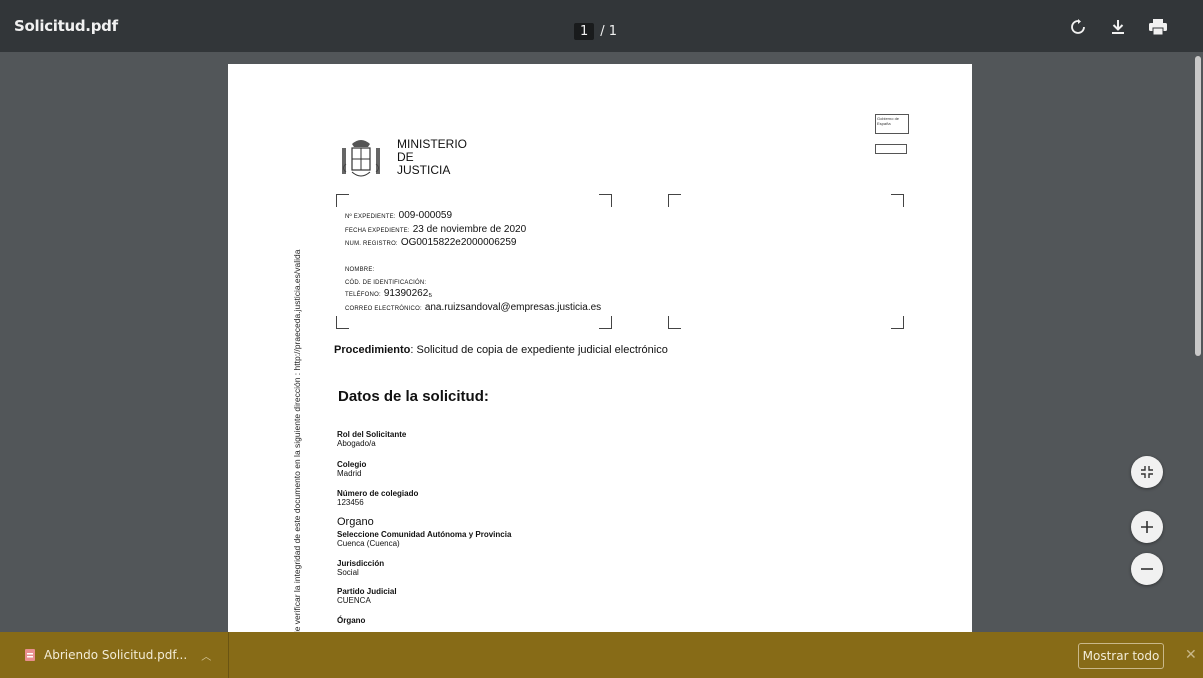 The image size is (1203, 678). What do you see at coordinates (66, 26) in the screenshot?
I see `document-title: Solicitud.pdf` at bounding box center [66, 26].